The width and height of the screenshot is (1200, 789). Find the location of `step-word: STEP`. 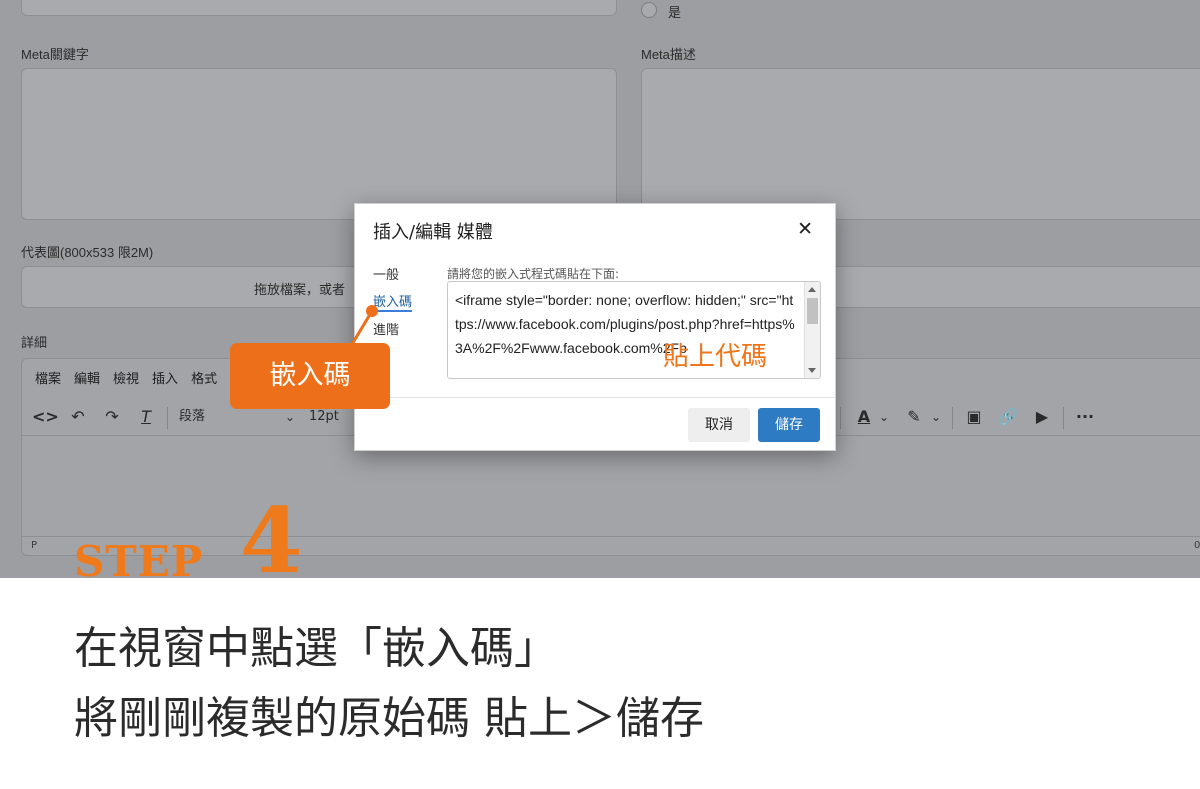

step-word: STEP is located at coordinates (139, 561).